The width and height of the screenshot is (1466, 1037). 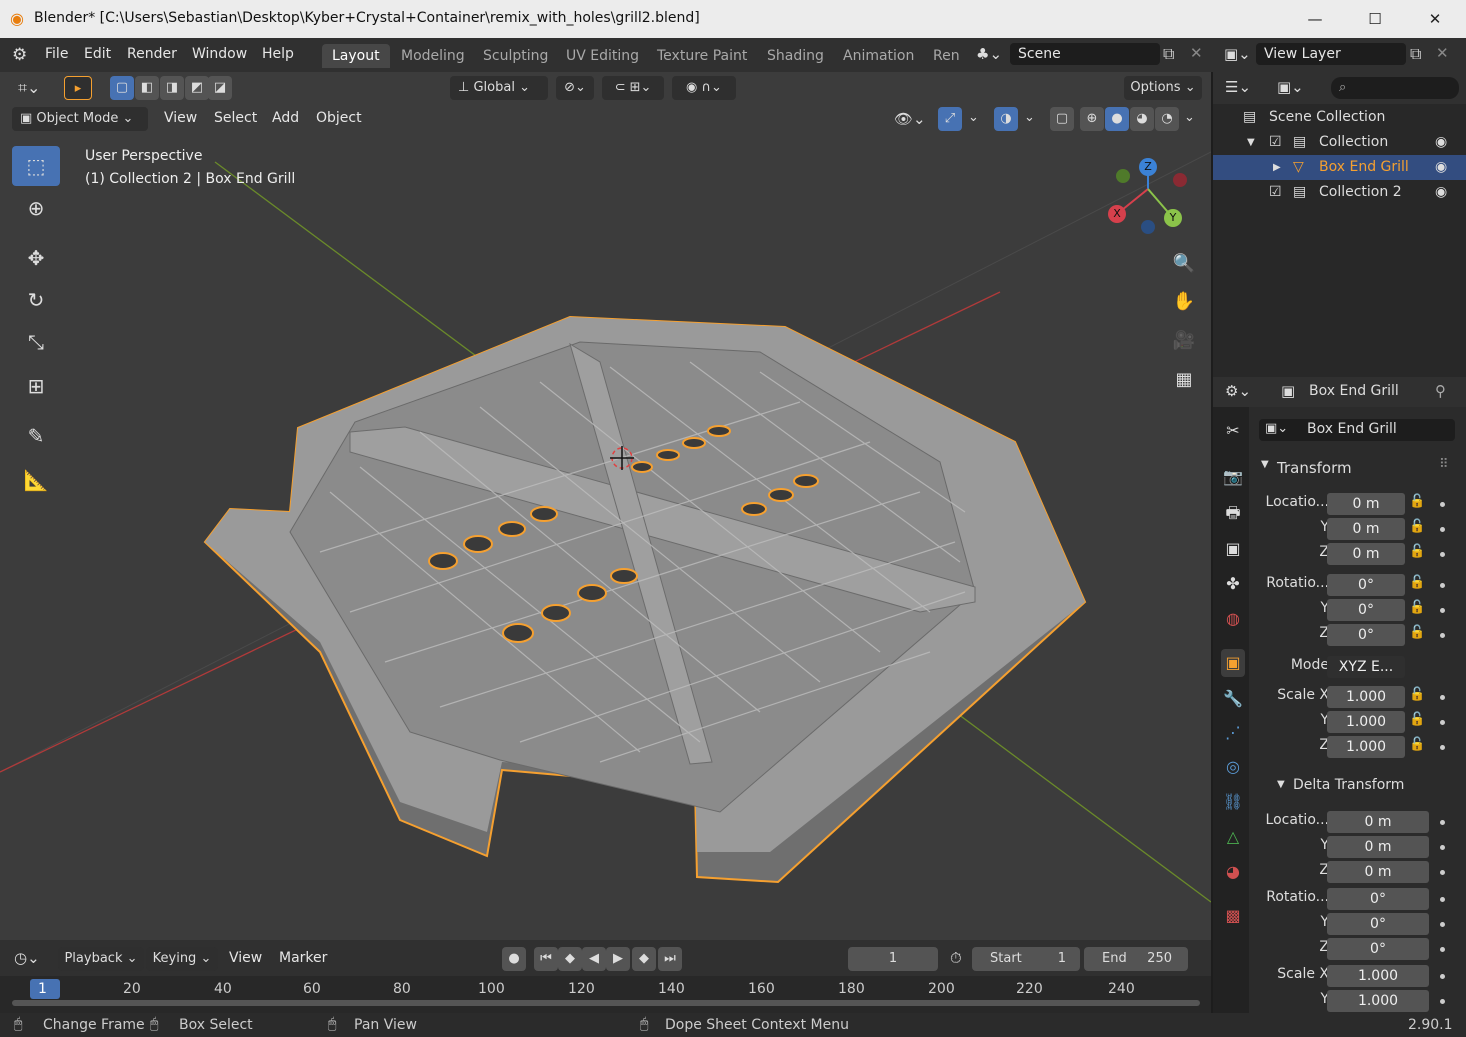 What do you see at coordinates (172, 88) in the screenshot?
I see `select-subtract-icon: ◨` at bounding box center [172, 88].